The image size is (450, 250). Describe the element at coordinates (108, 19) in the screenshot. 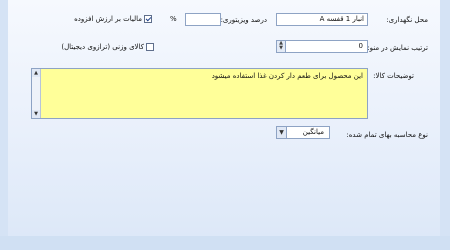

I see `vat-label: مالیات بر ارزش افزوده` at that location.